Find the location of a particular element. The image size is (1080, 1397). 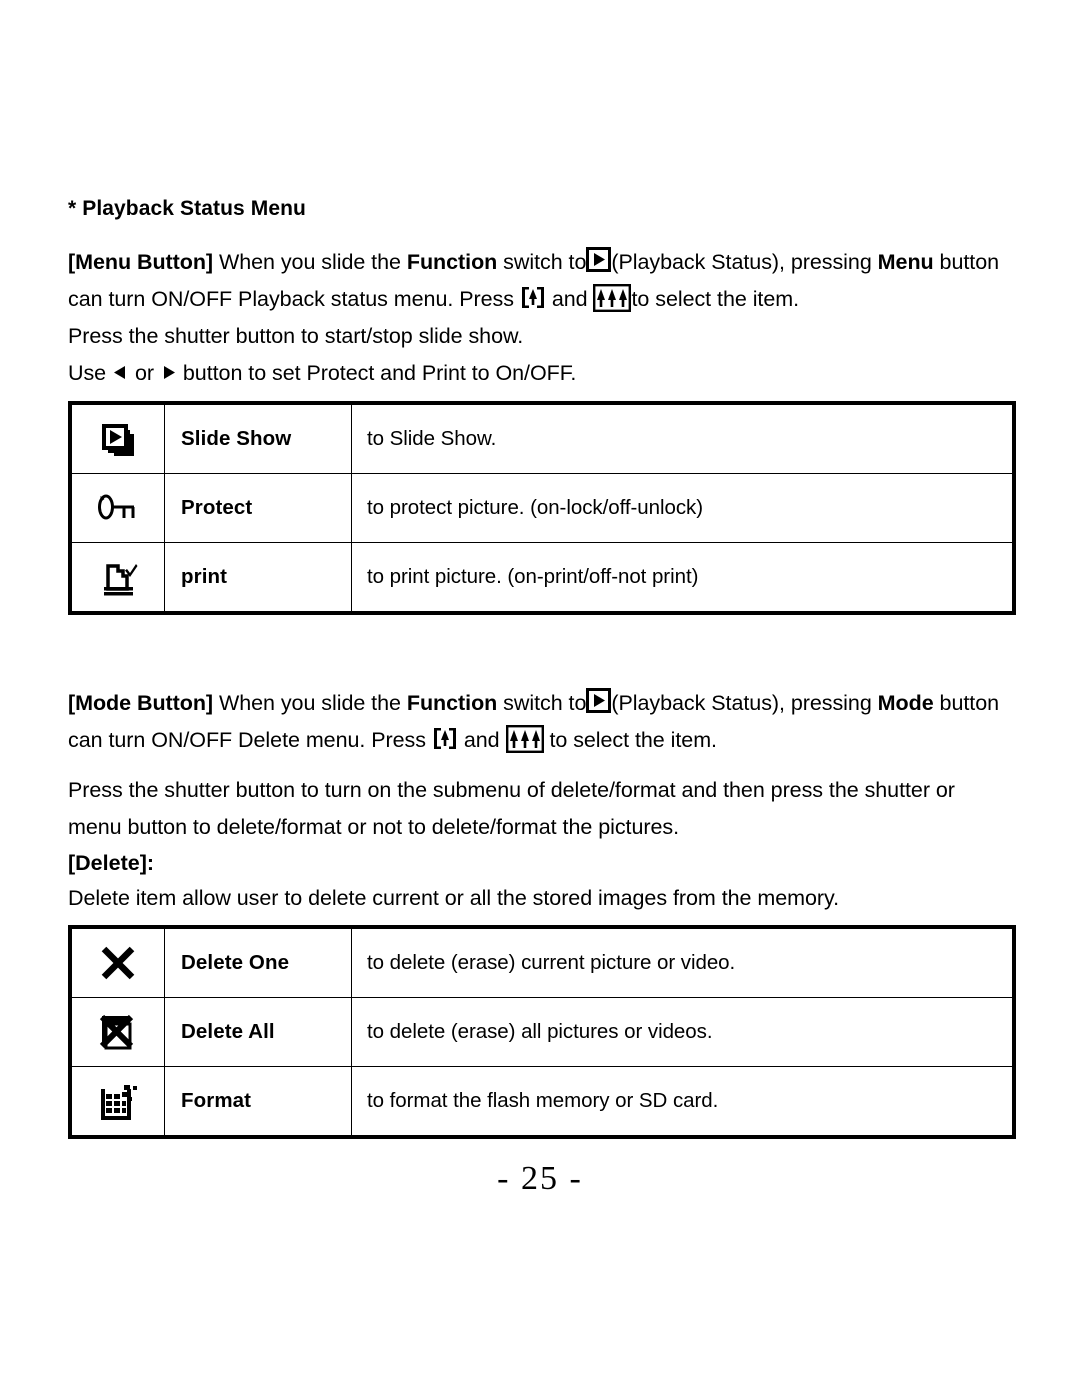

table-row: Slide Show to Slide Show. is located at coordinates (542, 438).